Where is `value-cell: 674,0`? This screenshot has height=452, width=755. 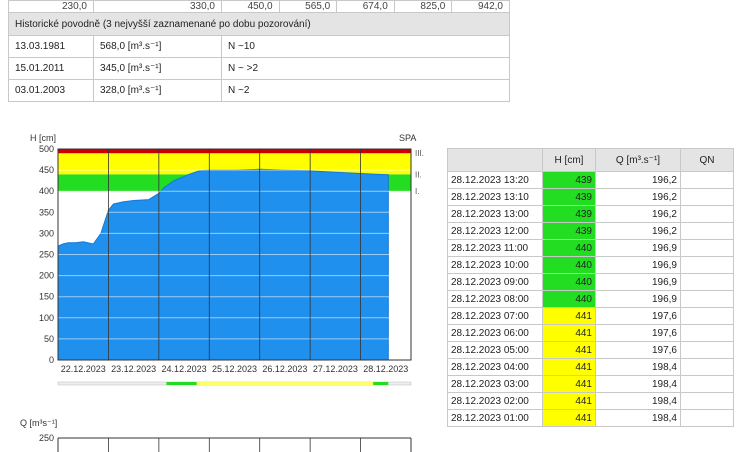
value-cell: 674,0 is located at coordinates (365, 6).